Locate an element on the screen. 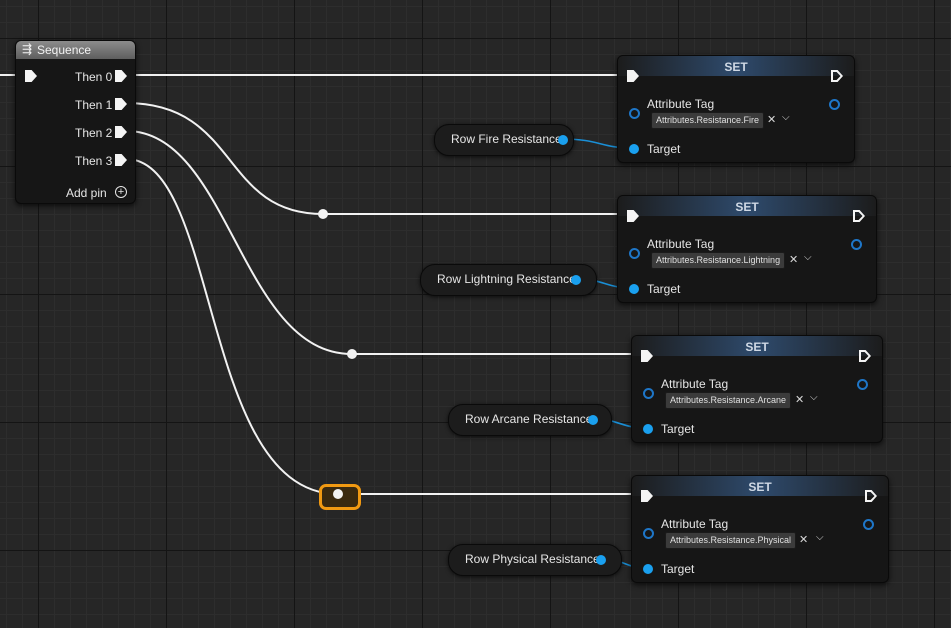  getter-label: Row Fire Resistance is located at coordinates (506, 139).